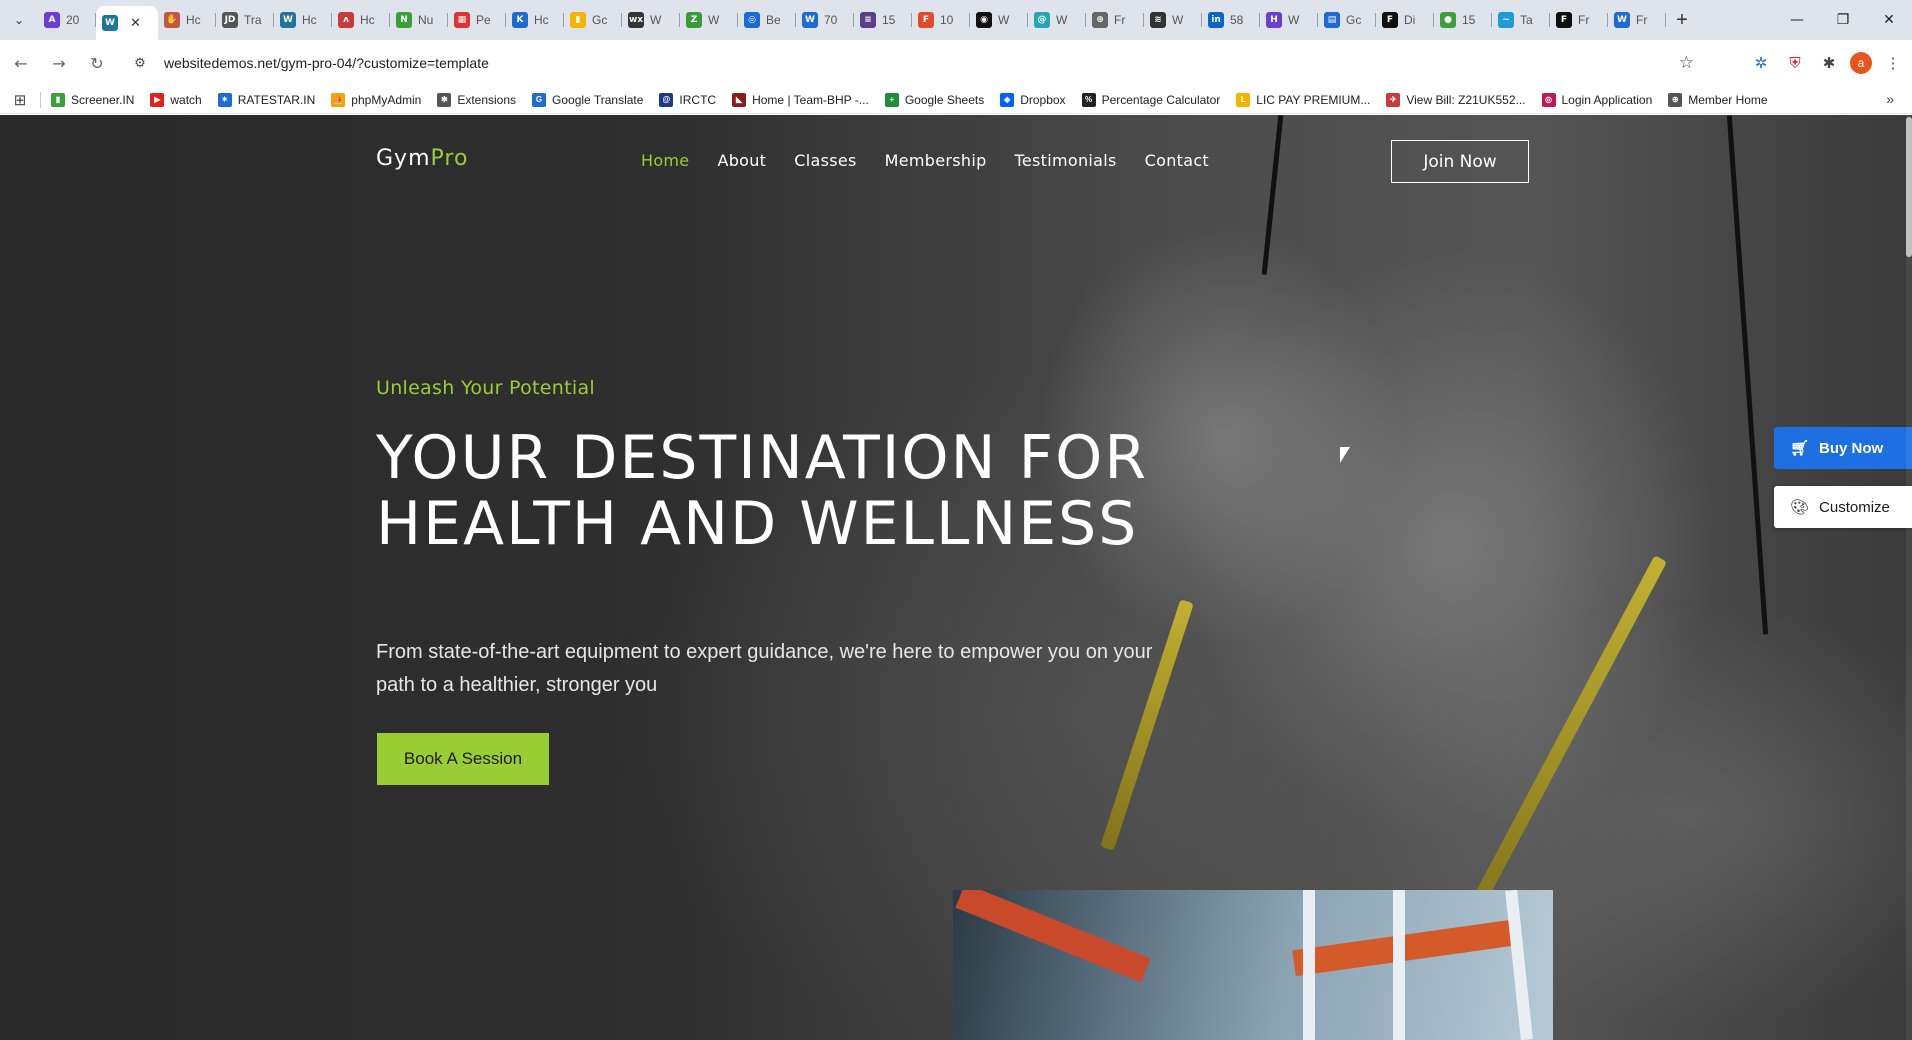  What do you see at coordinates (1829, 63) in the screenshot?
I see `puzzle-extensions-icon: ✱` at bounding box center [1829, 63].